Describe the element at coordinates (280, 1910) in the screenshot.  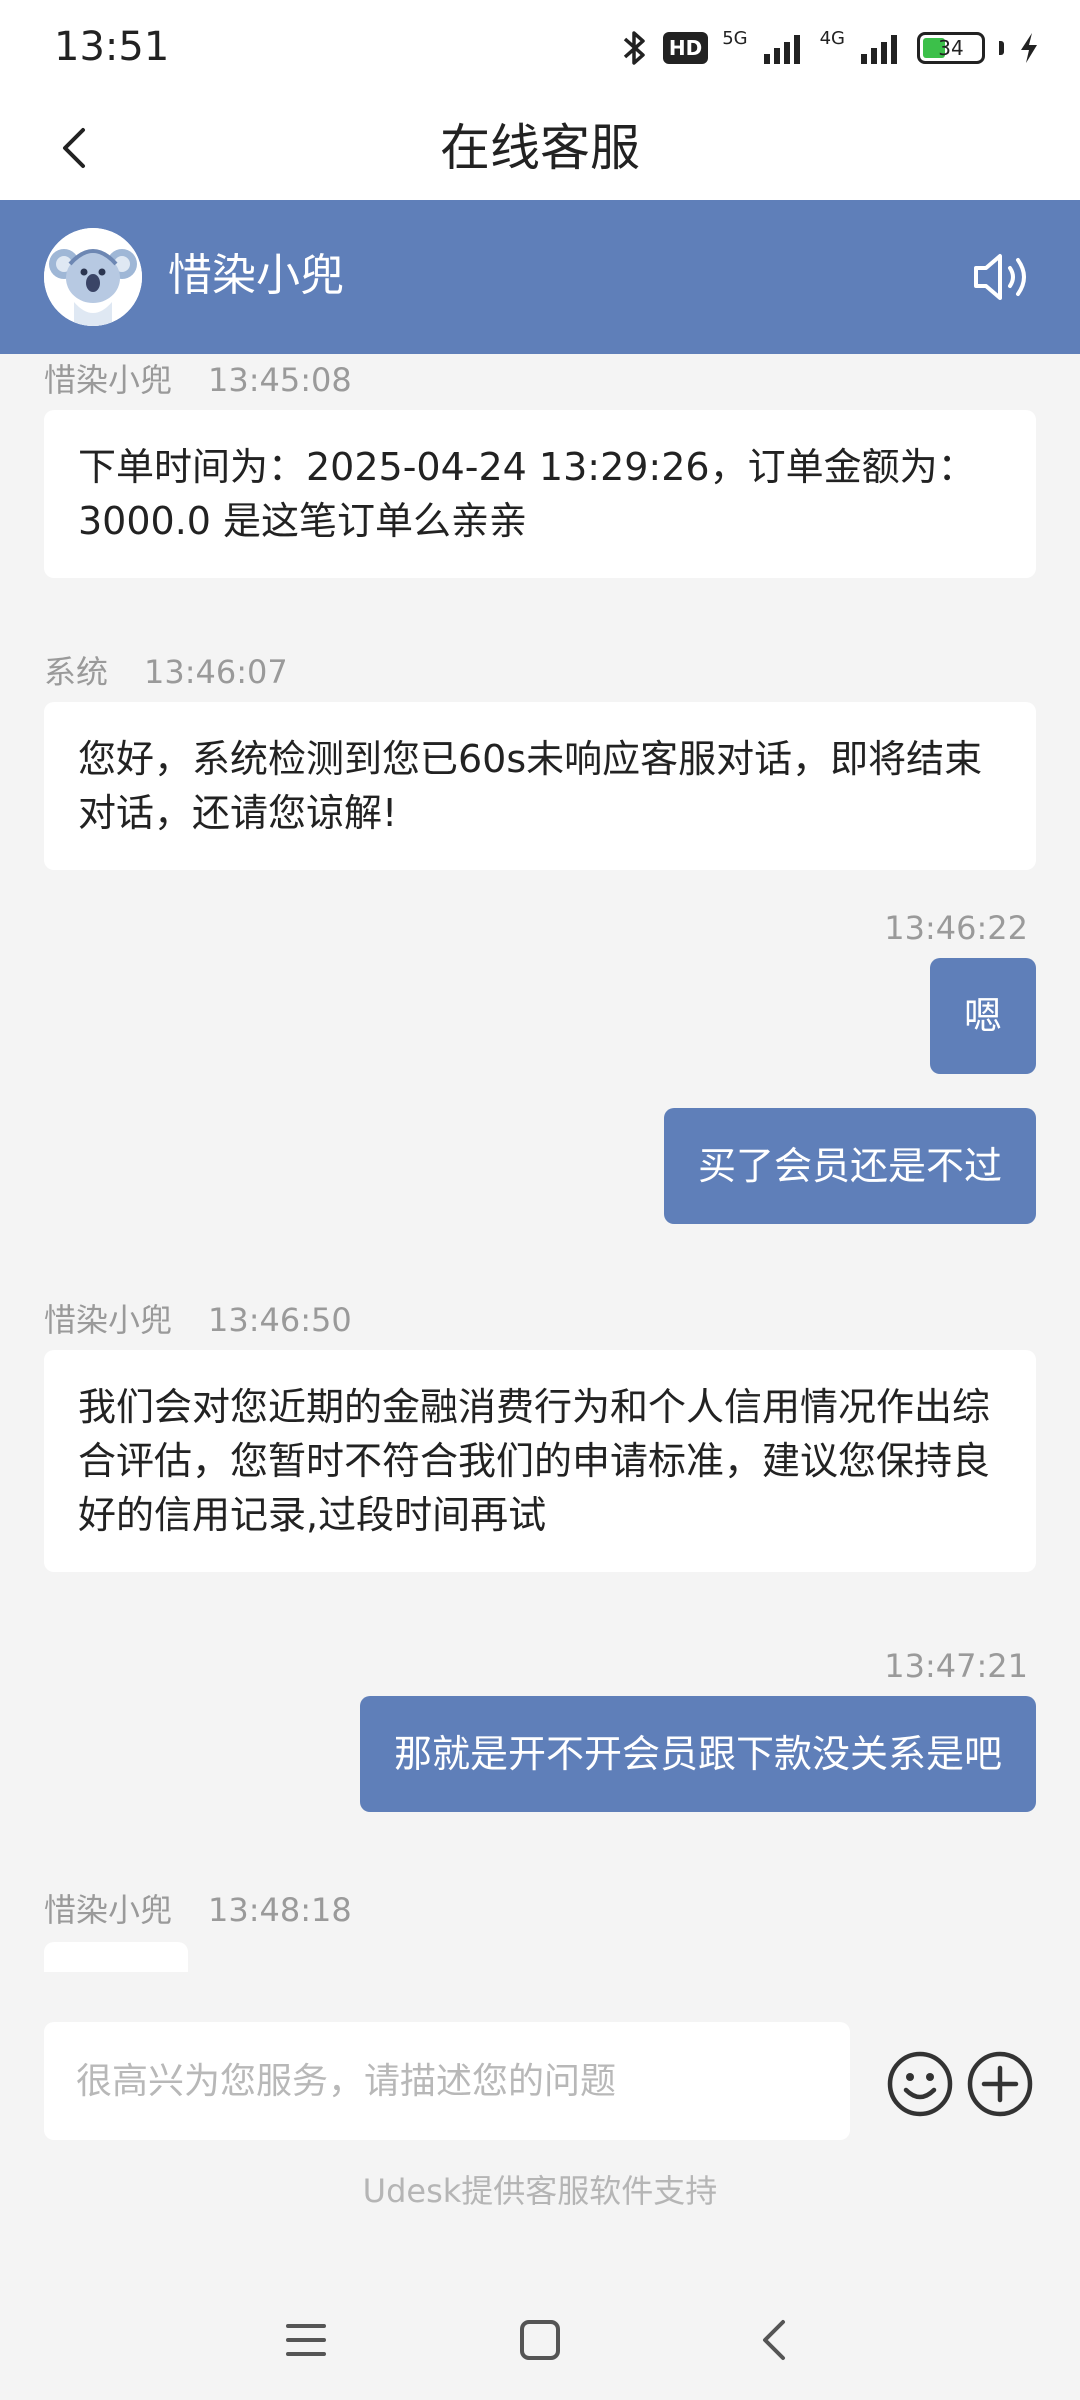
I see `message-time: 13:48:18` at that location.